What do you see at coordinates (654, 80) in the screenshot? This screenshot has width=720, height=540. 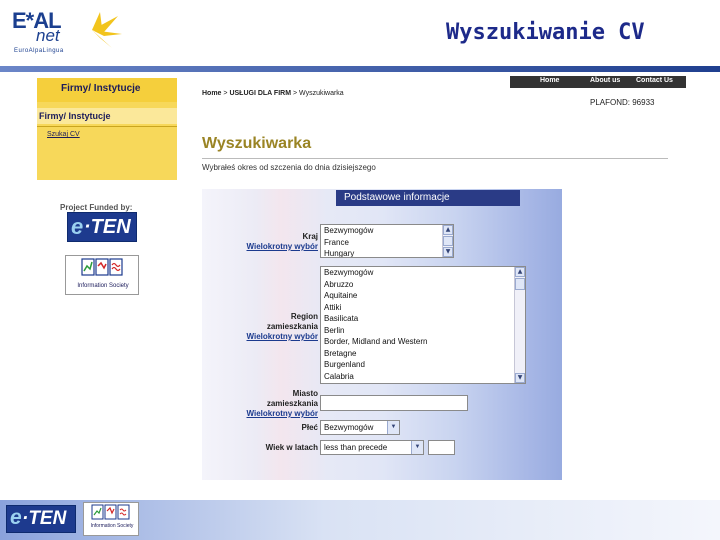 I see `nav-contact-us: Contact Us` at bounding box center [654, 80].